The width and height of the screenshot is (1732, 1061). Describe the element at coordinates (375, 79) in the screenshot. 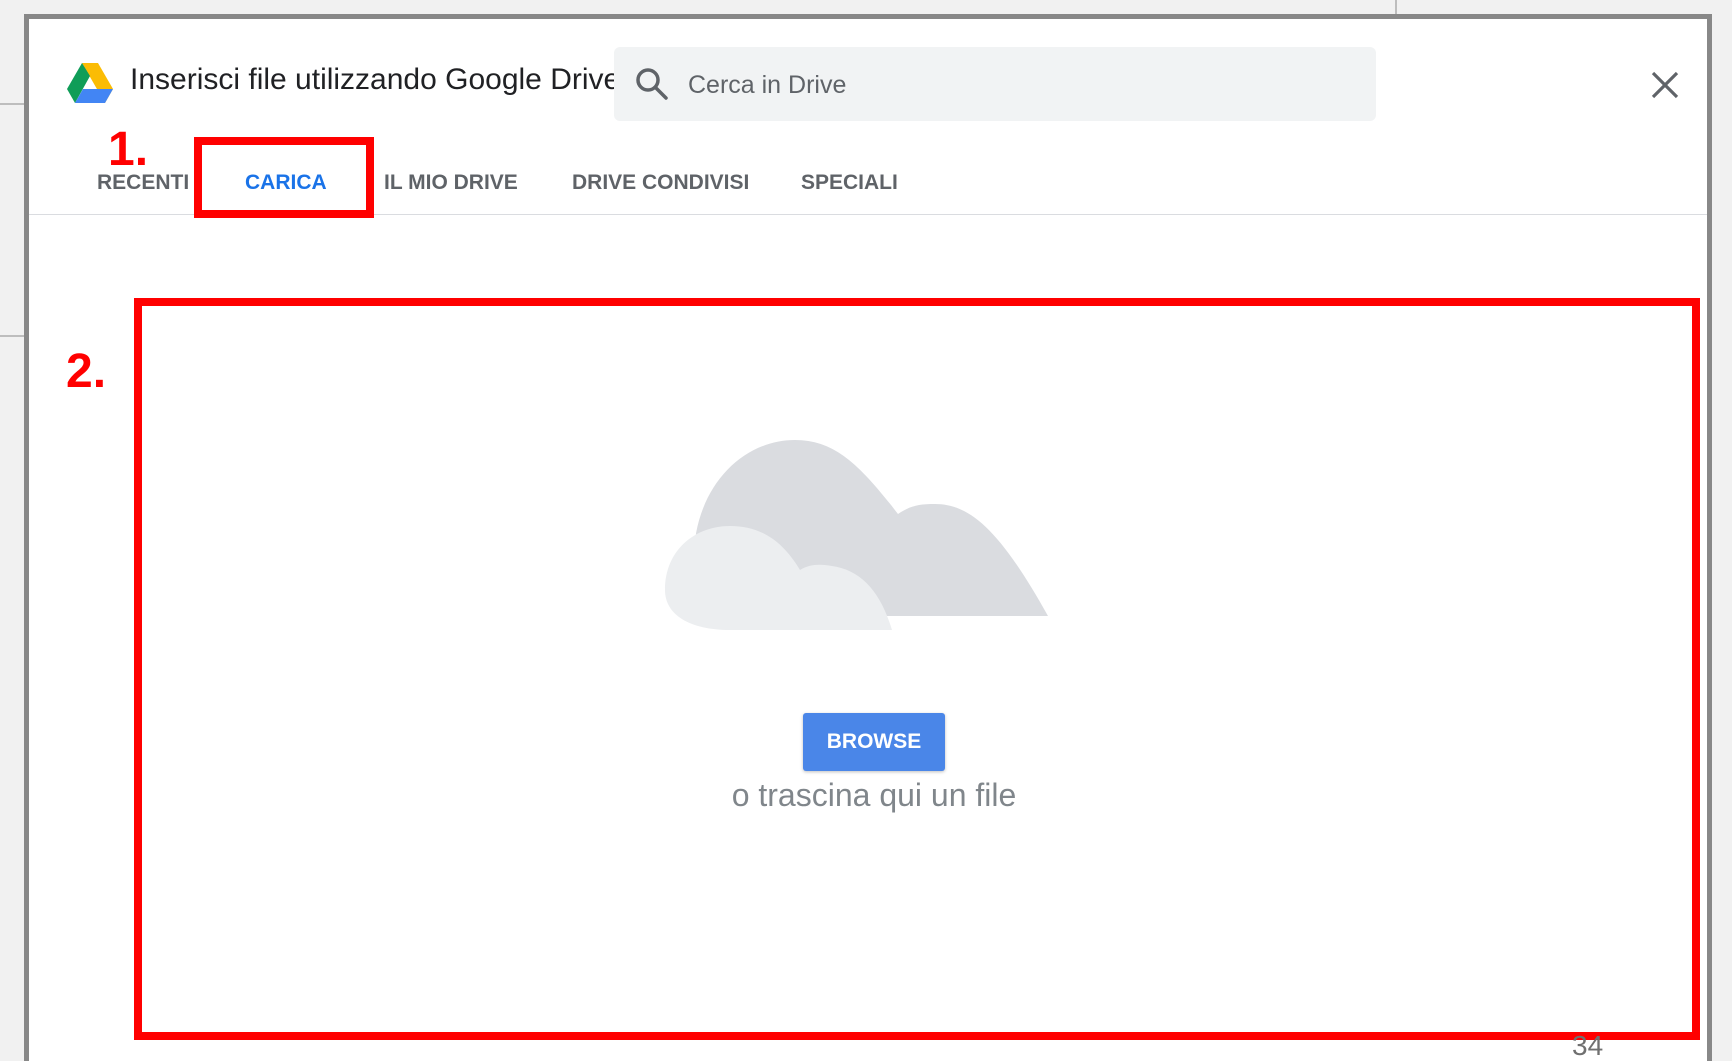

I see `dialog-title: Inserisci file utilizzando Google Drive` at that location.